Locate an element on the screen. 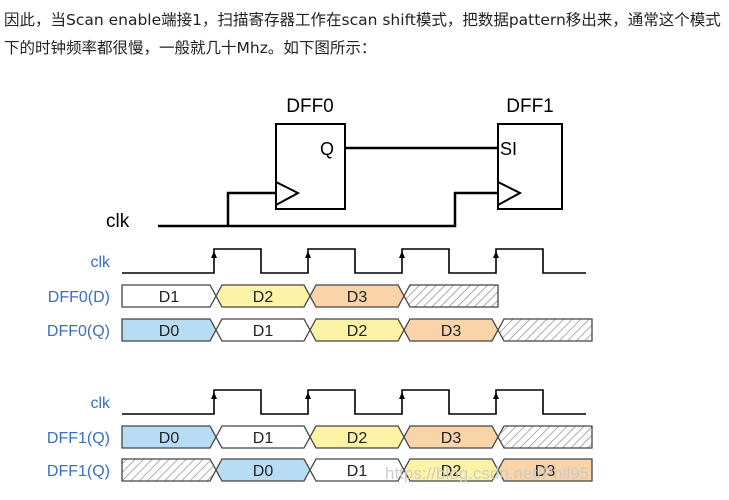 Image resolution: width=729 pixels, height=500 pixels. dff0-label: DFF0 is located at coordinates (310, 106).